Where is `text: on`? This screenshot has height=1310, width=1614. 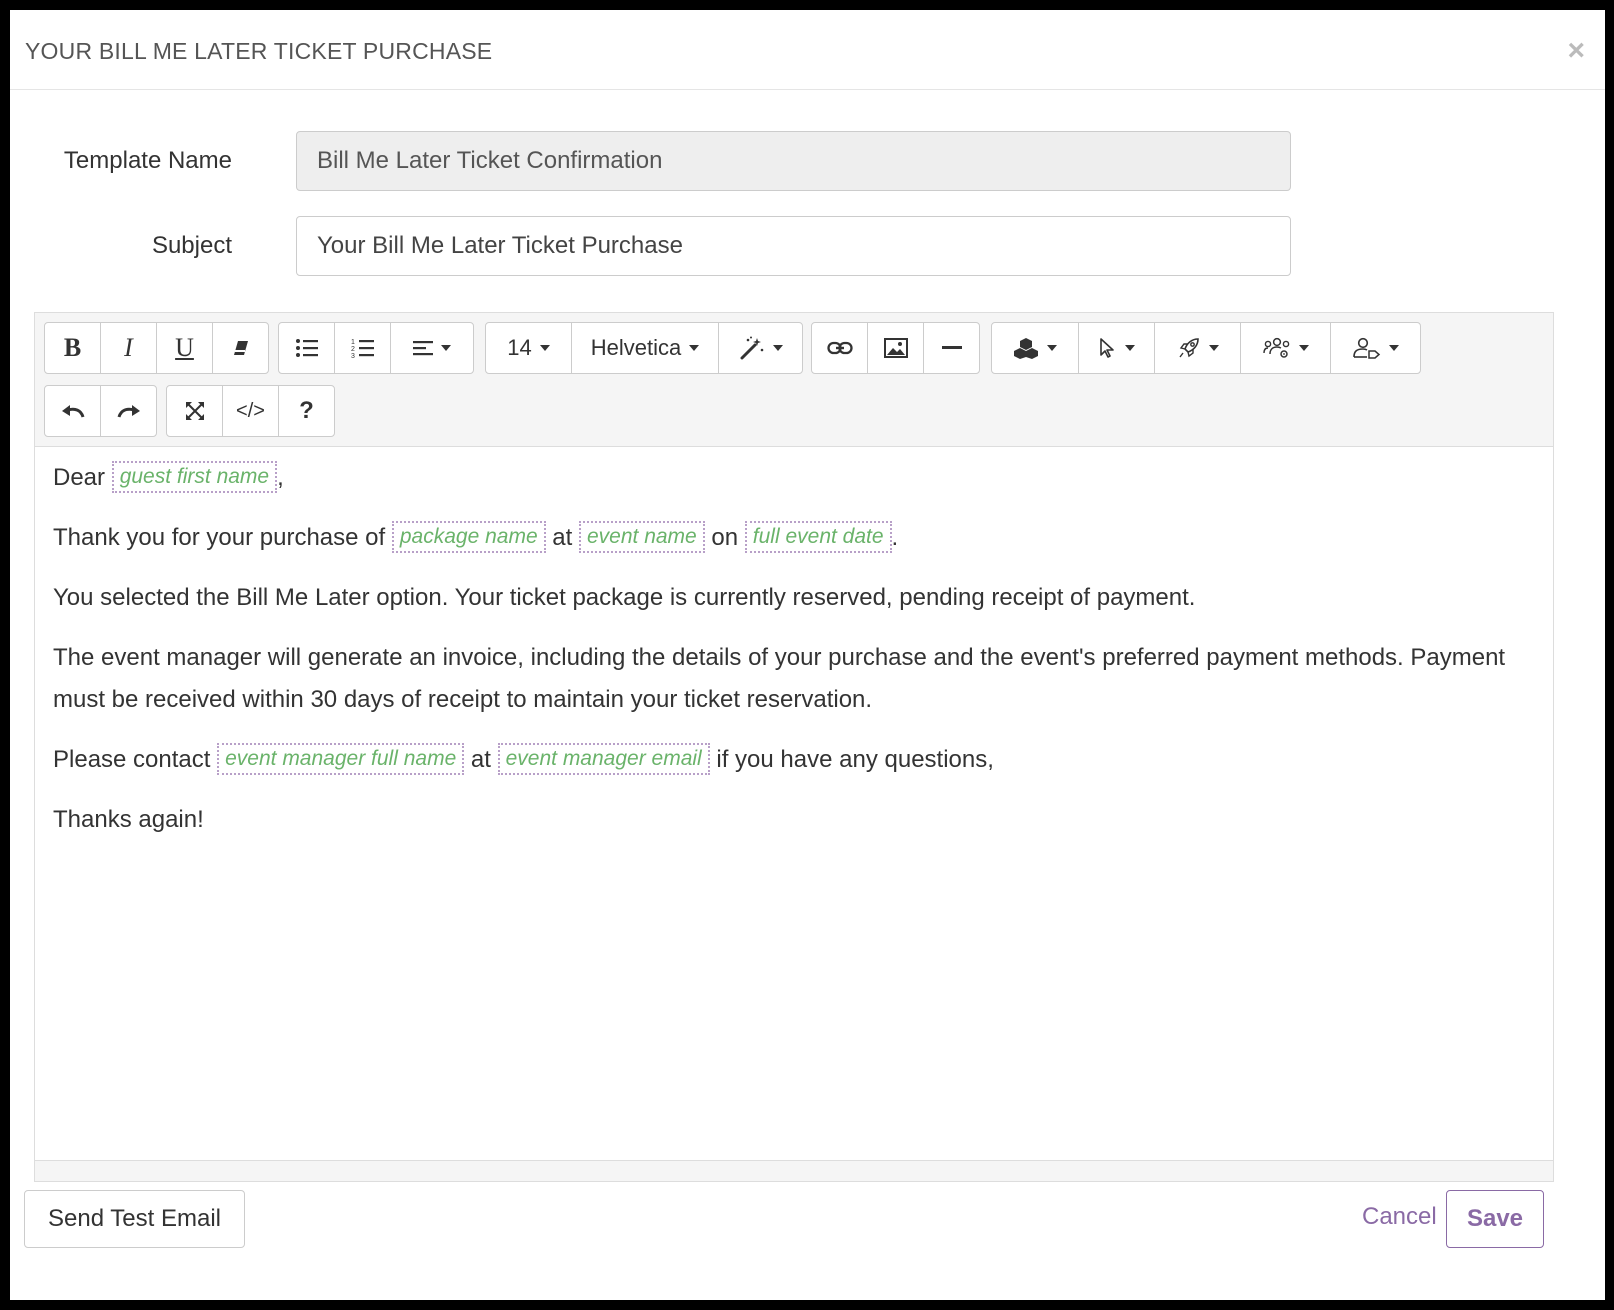
text: on is located at coordinates (725, 537).